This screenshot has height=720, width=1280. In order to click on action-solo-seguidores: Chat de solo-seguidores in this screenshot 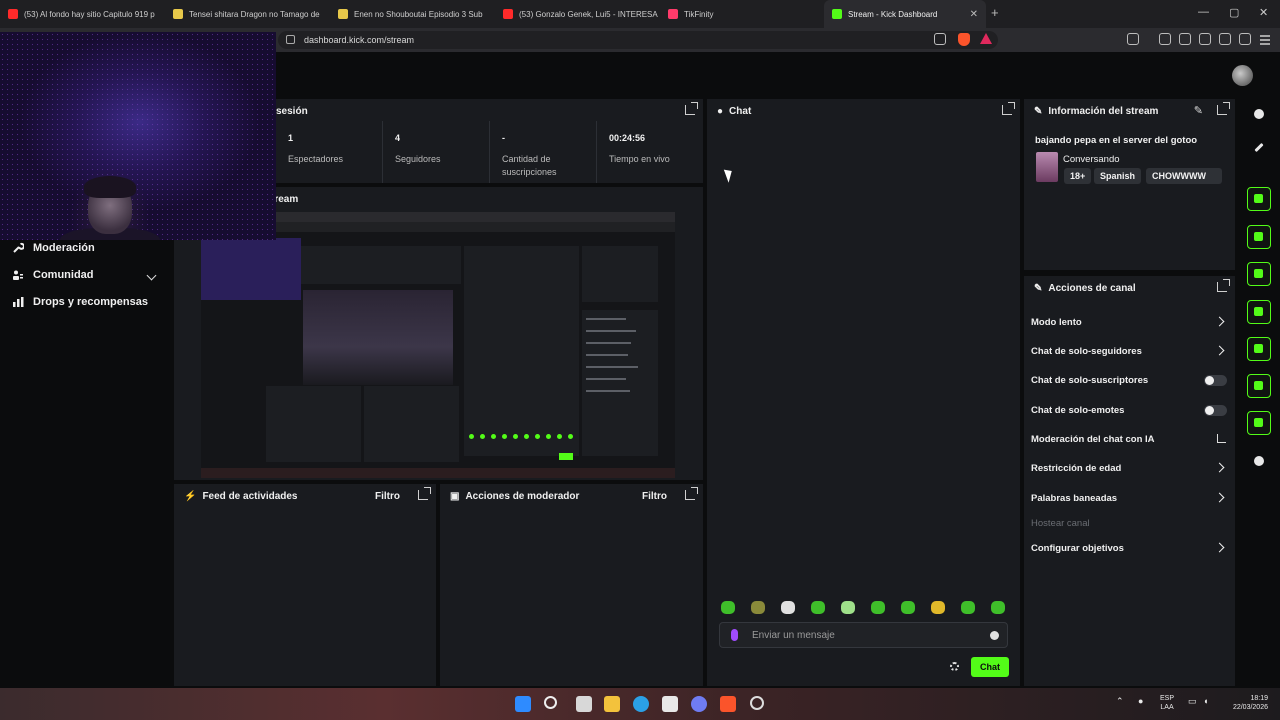, I will do `click(1086, 351)`.